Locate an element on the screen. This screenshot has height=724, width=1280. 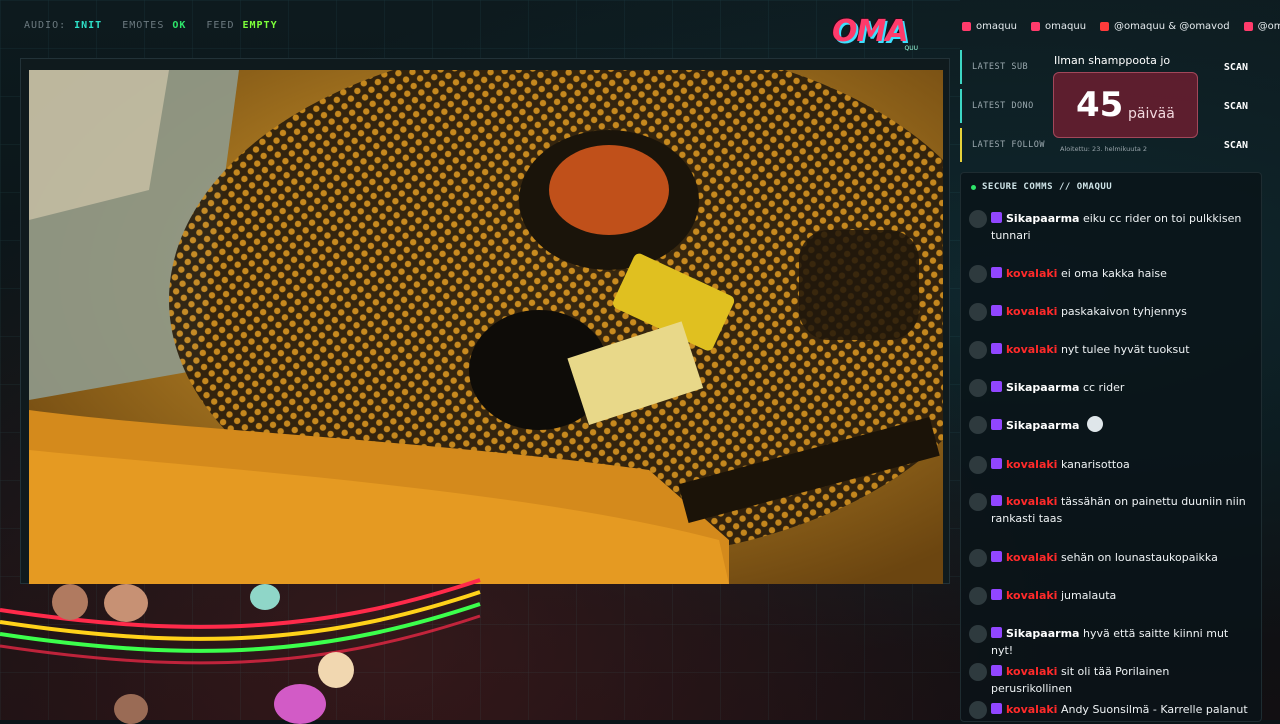
social-link-twitch: omaquu is located at coordinates (989, 26).